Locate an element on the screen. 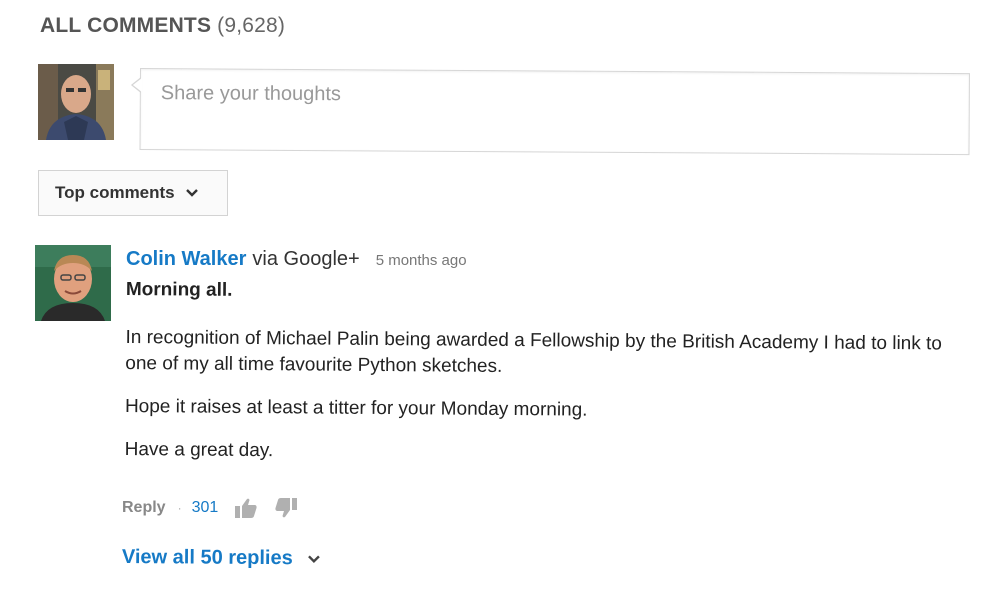 This screenshot has height=600, width=1000. reply-button: Reply is located at coordinates (144, 508).